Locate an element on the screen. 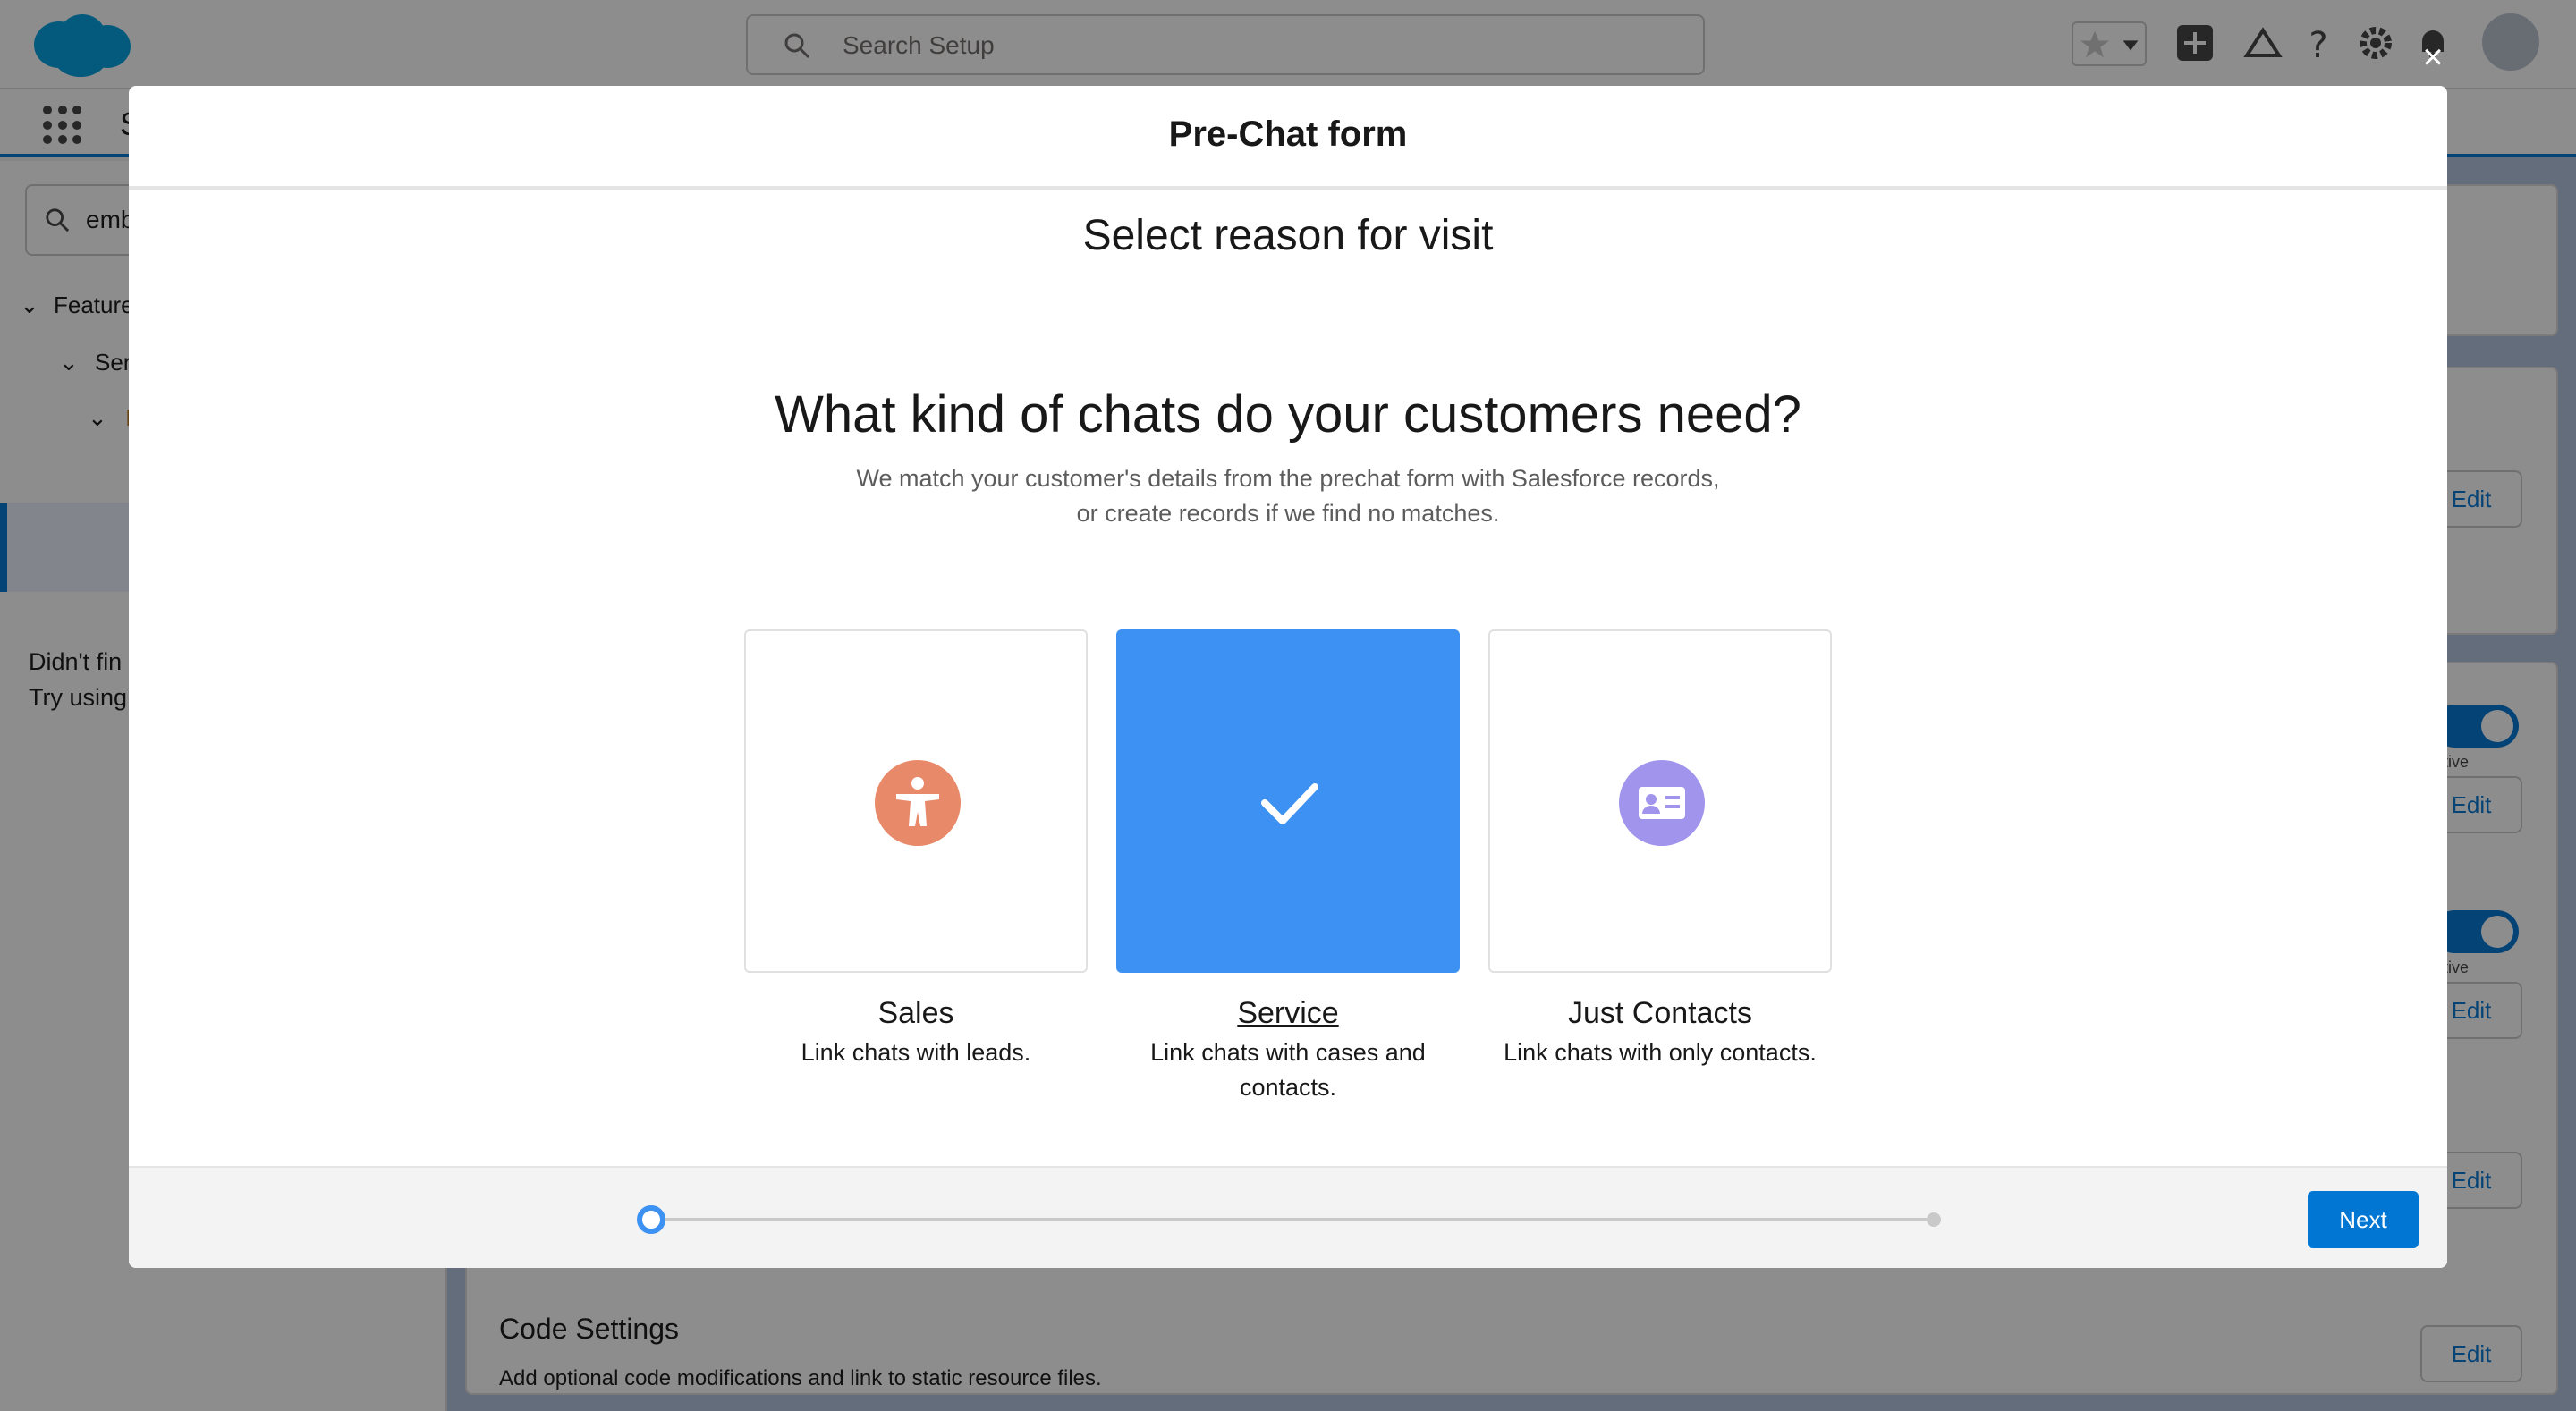  modal-footer: Next is located at coordinates (1288, 1217).